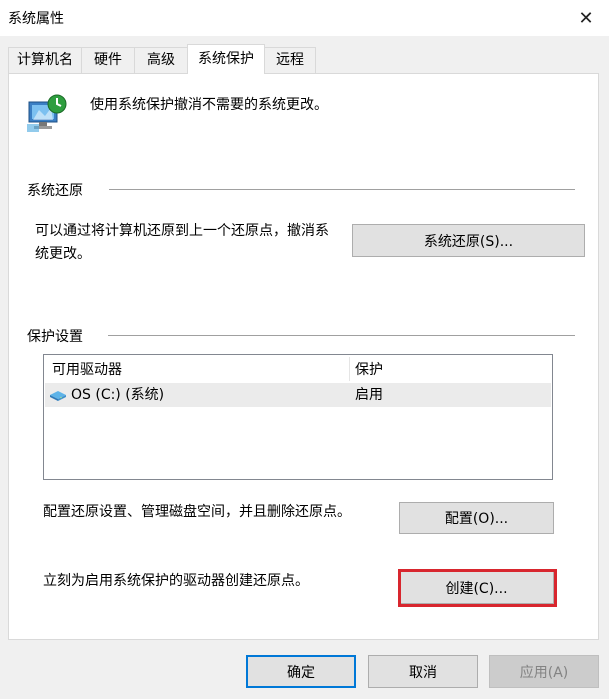 This screenshot has width=609, height=699. Describe the element at coordinates (108, 60) in the screenshot. I see `tab-hardware: 硬件` at that location.